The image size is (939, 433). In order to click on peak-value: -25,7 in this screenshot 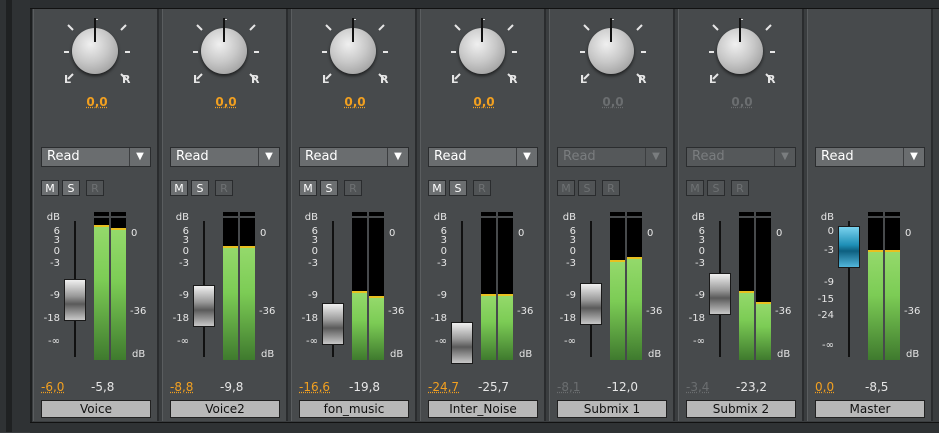, I will do `click(494, 387)`.